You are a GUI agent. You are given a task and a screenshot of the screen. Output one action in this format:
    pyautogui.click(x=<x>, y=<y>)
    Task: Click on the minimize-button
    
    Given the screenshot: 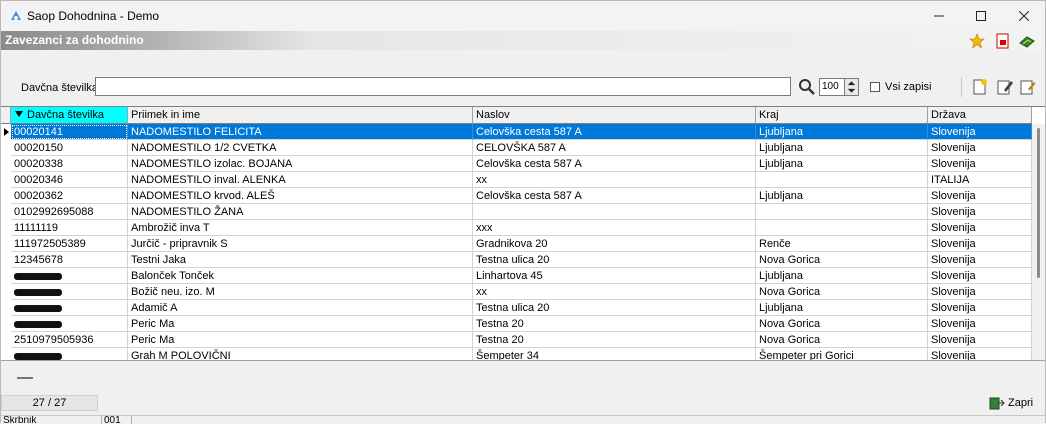 What is the action you would take?
    pyautogui.click(x=939, y=16)
    